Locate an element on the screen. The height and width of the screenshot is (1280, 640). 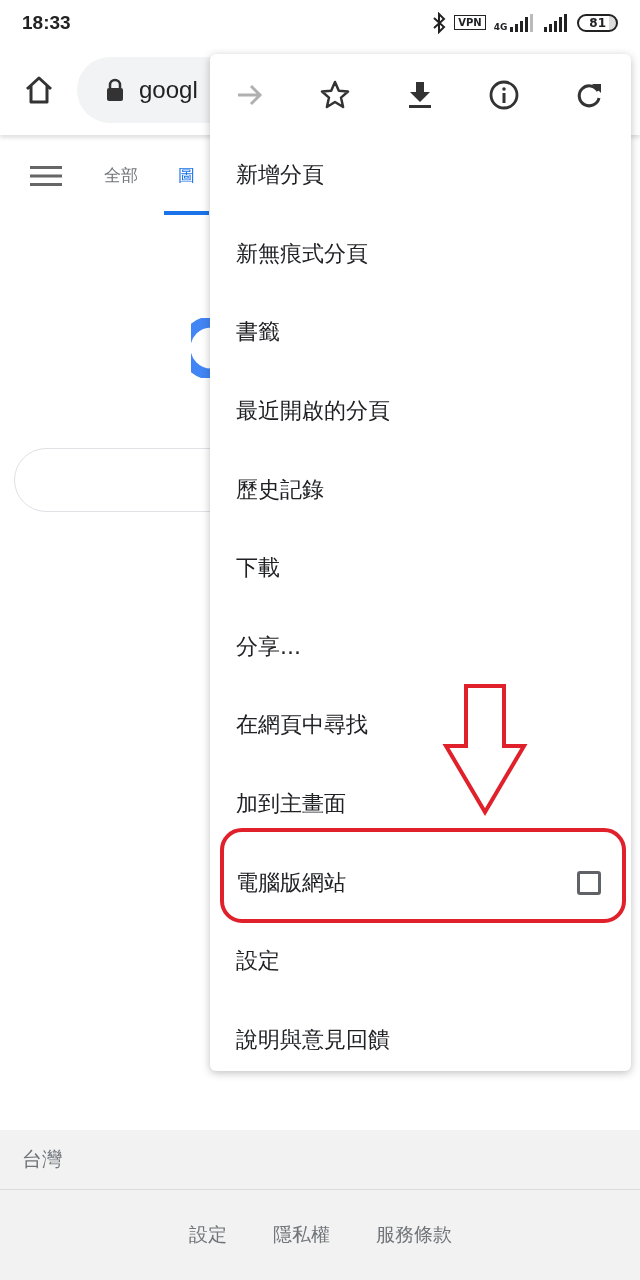
bluetooth-icon is located at coordinates (439, 22).